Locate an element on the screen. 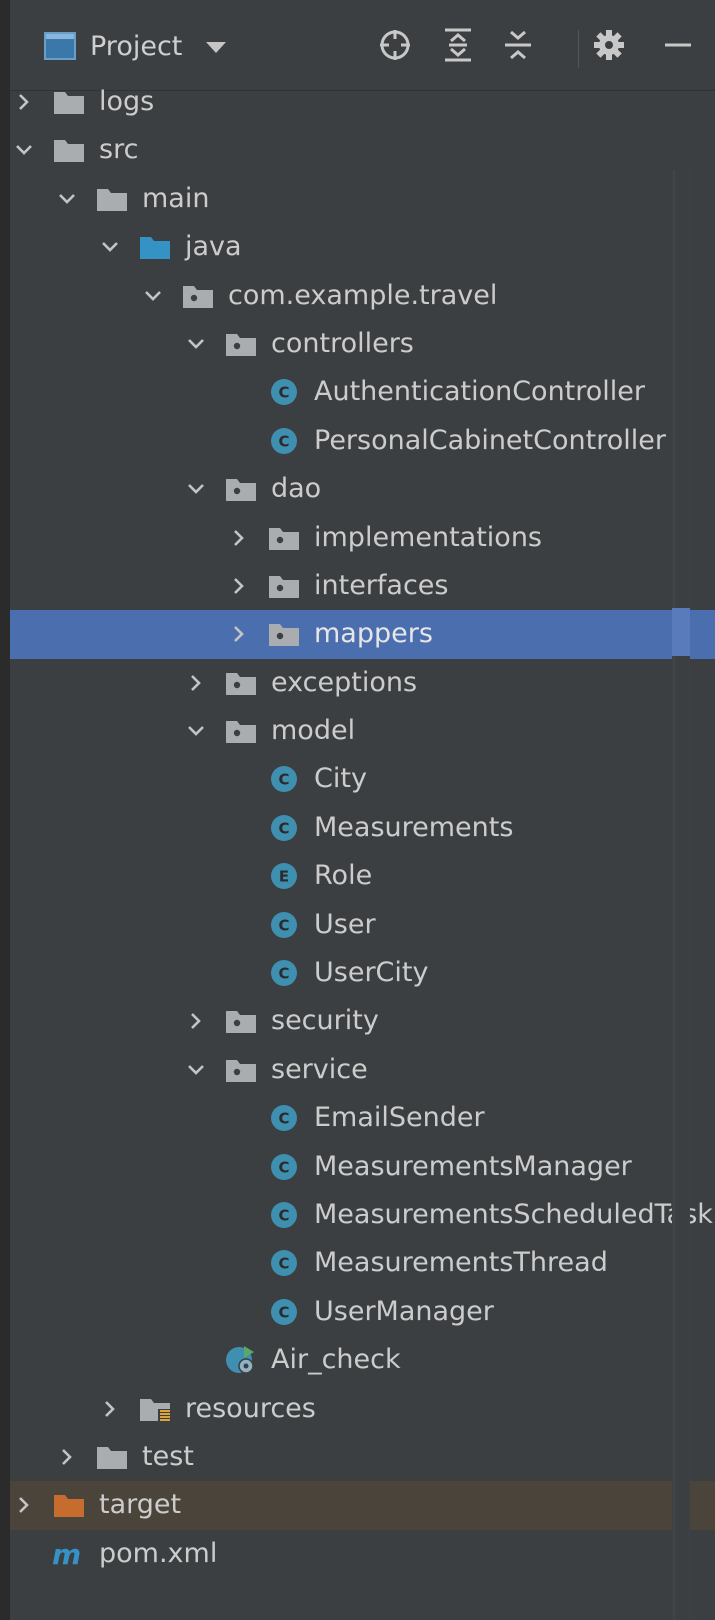  locate-button is located at coordinates (395, 45).